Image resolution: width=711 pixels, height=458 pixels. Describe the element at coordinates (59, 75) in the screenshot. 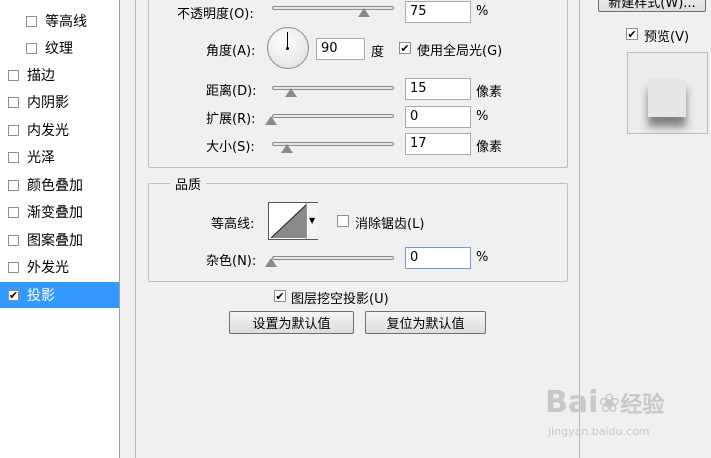

I see `style-item-stroke: 描边` at that location.